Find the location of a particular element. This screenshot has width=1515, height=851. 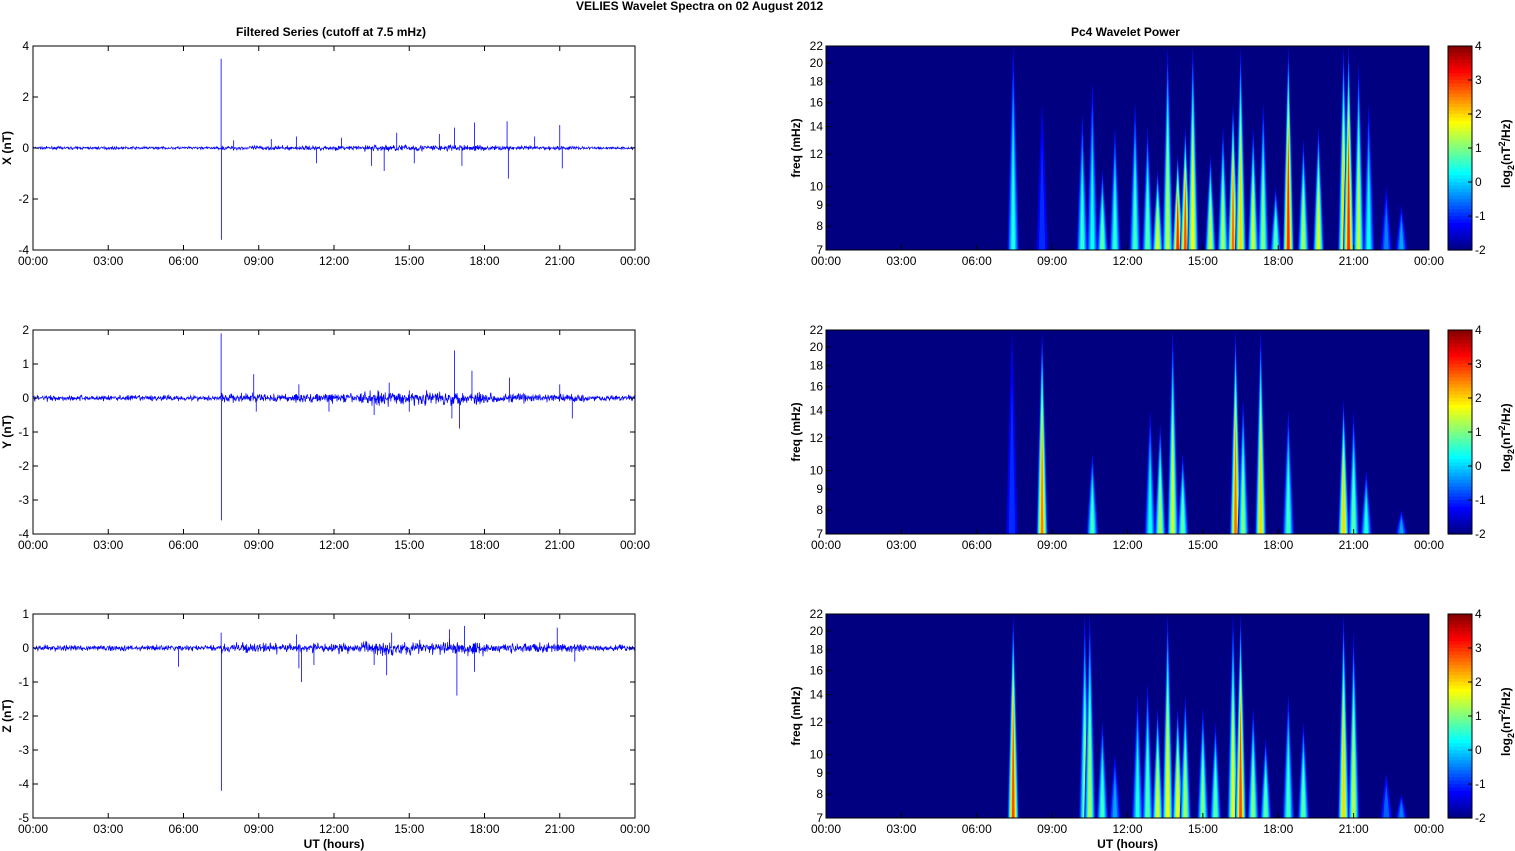

x-tick-label: 09:00 is located at coordinates (259, 545).